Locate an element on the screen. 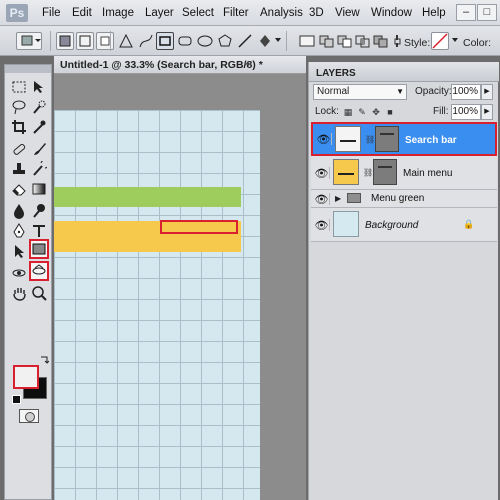  quick-select-icon is located at coordinates (39, 107).